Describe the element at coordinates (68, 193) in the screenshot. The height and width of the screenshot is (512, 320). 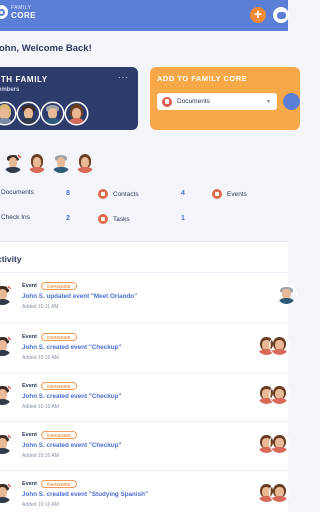
I see `documents-count: 8` at that location.